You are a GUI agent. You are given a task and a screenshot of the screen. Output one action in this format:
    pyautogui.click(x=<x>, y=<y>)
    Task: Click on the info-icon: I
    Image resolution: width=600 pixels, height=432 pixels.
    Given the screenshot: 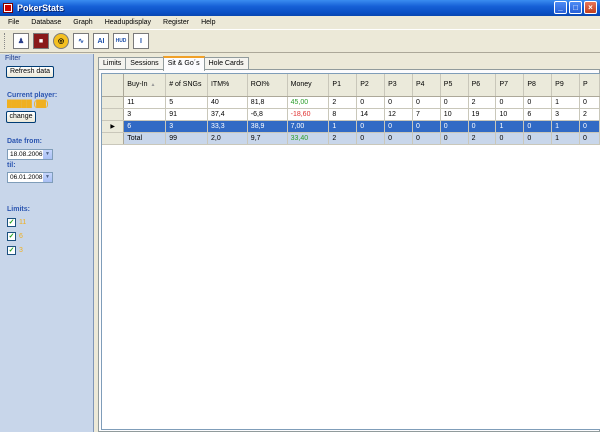 What is the action you would take?
    pyautogui.click(x=141, y=41)
    